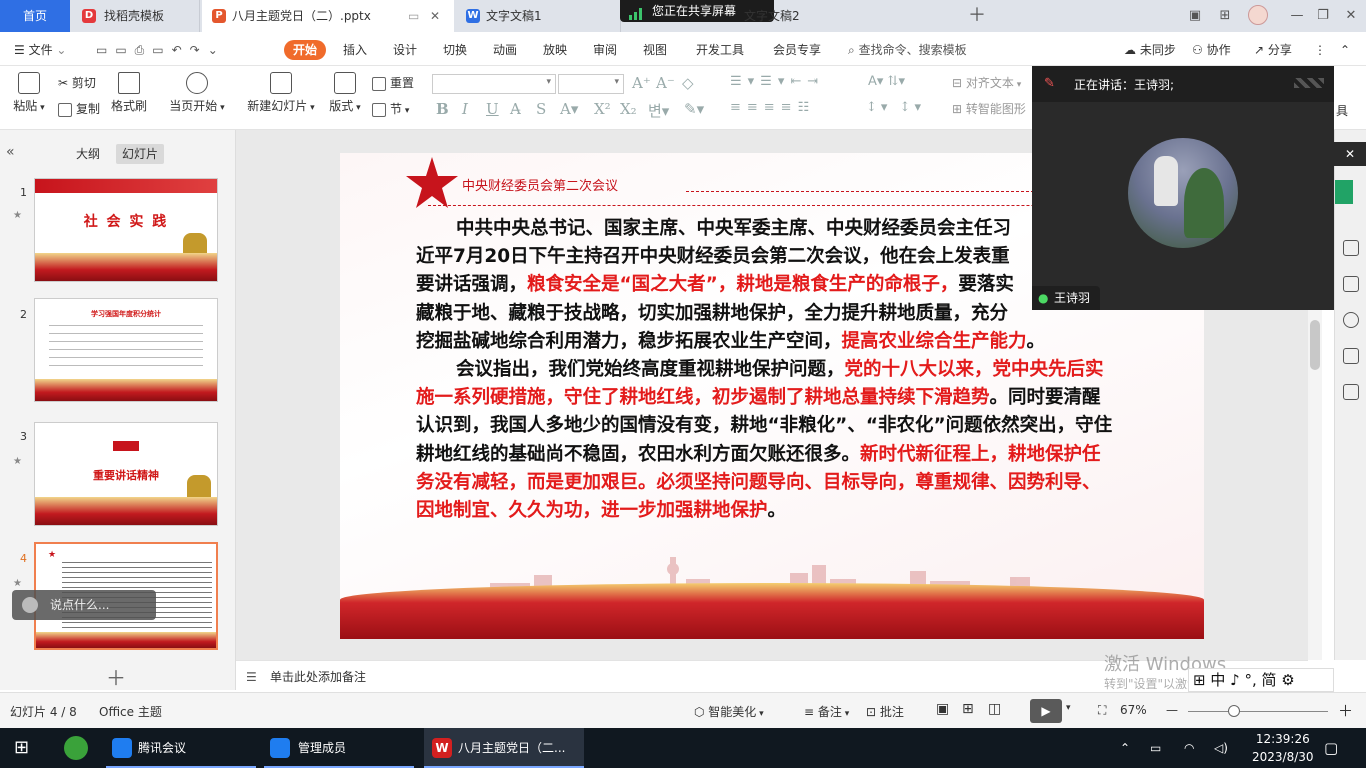 Image resolution: width=1366 pixels, height=770 pixels. What do you see at coordinates (942, 709) in the screenshot?
I see `normal-view-icon: ▣` at bounding box center [942, 709].